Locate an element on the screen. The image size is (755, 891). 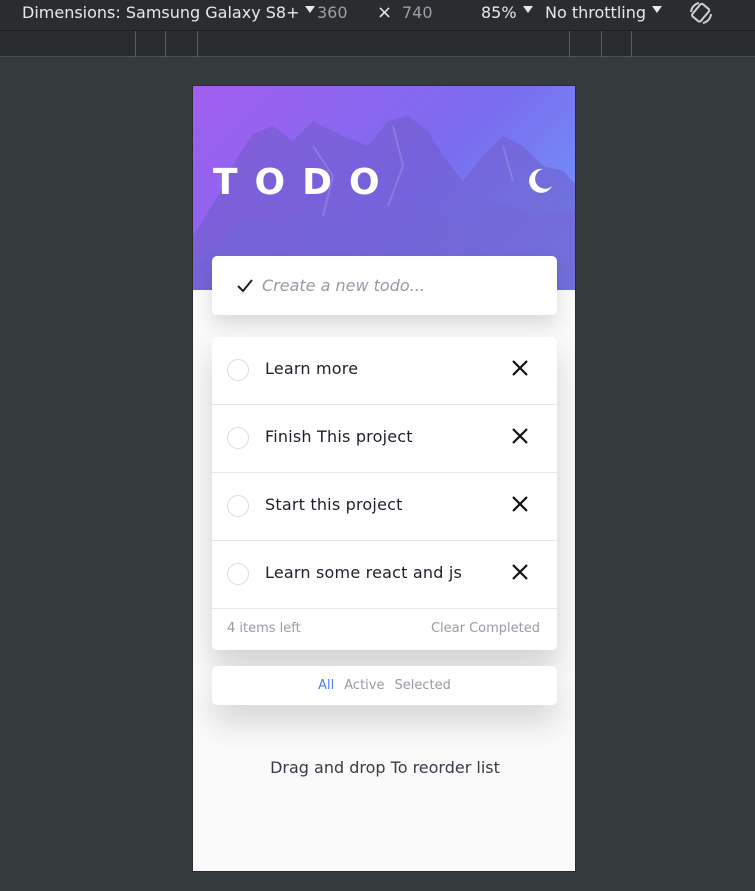
todo-text: Learn more is located at coordinates (312, 368).